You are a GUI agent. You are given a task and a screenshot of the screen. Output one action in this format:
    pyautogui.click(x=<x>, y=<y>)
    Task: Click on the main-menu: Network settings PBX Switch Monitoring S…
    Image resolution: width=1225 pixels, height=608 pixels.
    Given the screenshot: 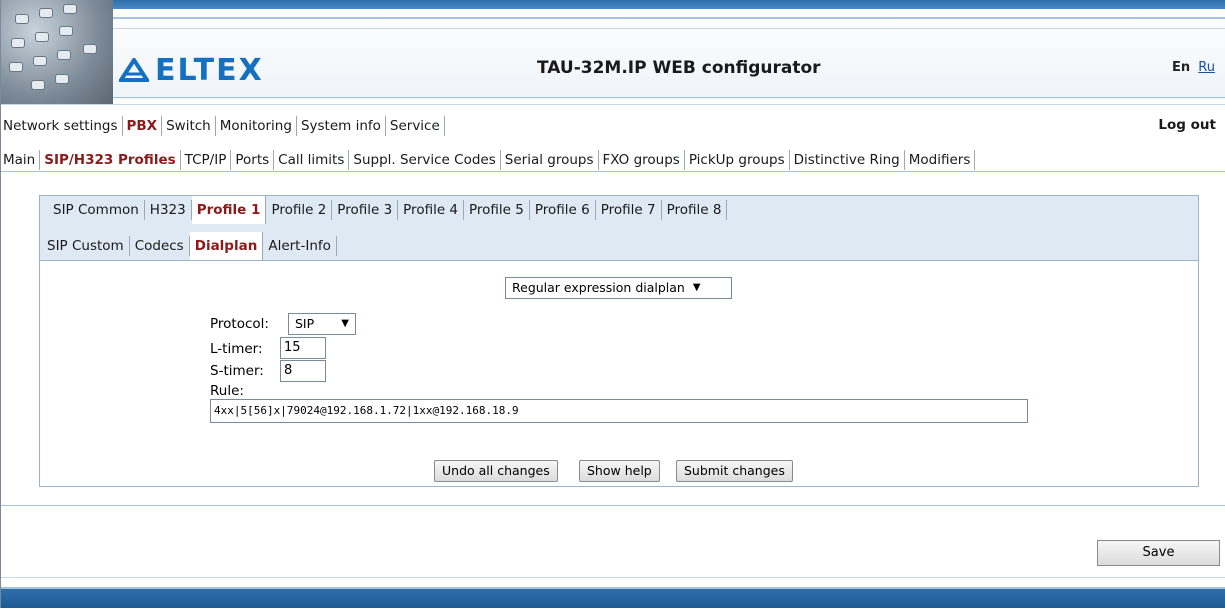 What is the action you would take?
    pyautogui.click(x=613, y=126)
    